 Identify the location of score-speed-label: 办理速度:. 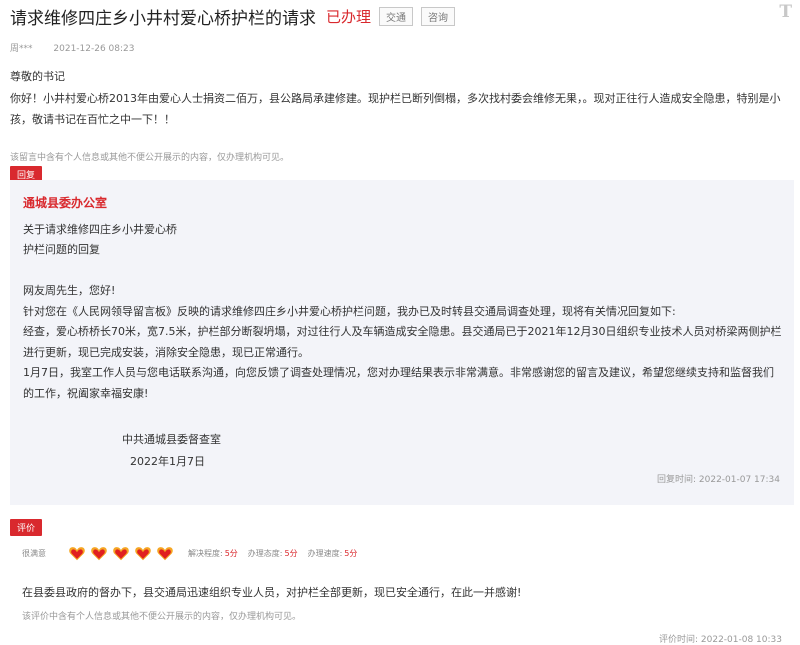
(325, 553).